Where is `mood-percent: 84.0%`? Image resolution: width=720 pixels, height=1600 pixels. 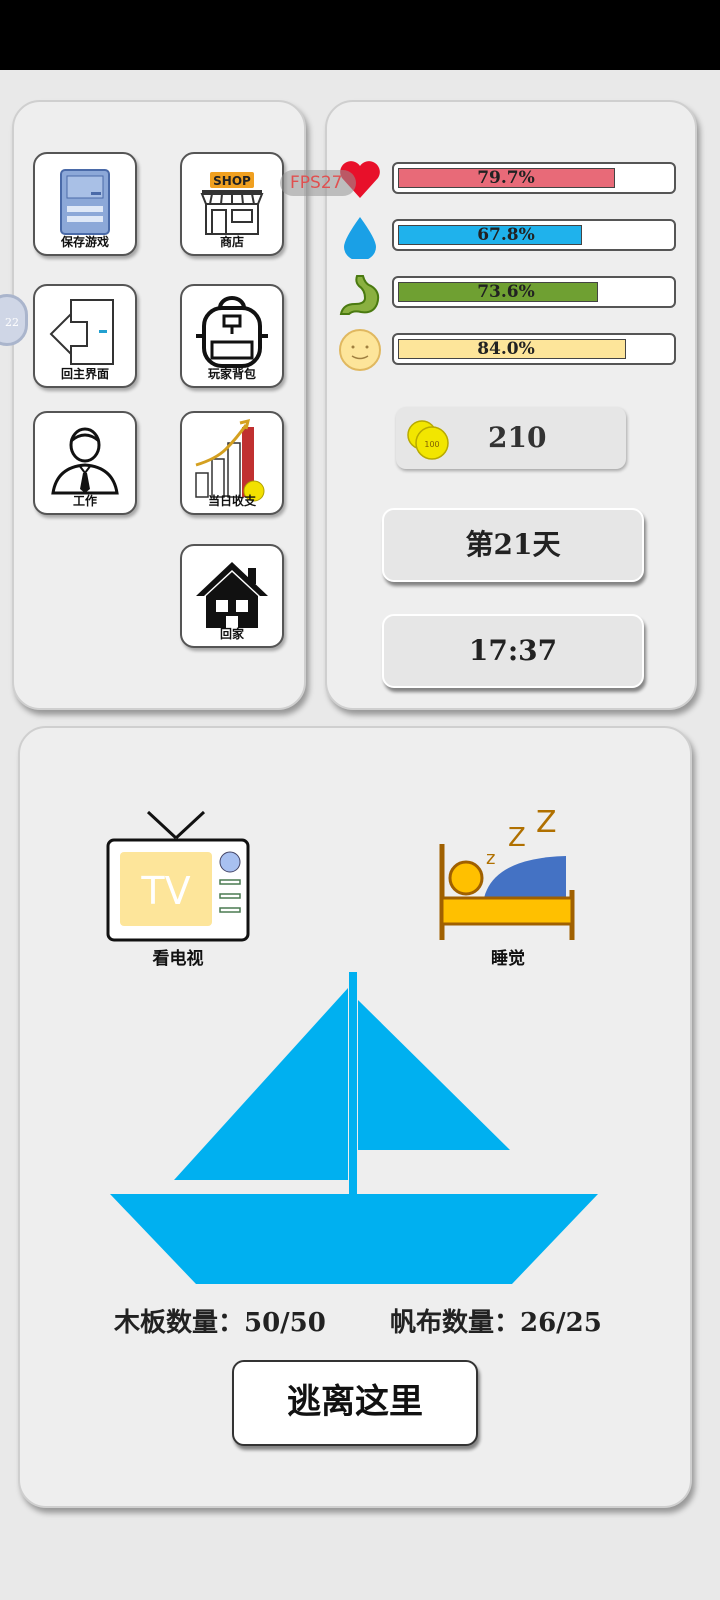 mood-percent: 84.0% is located at coordinates (506, 349).